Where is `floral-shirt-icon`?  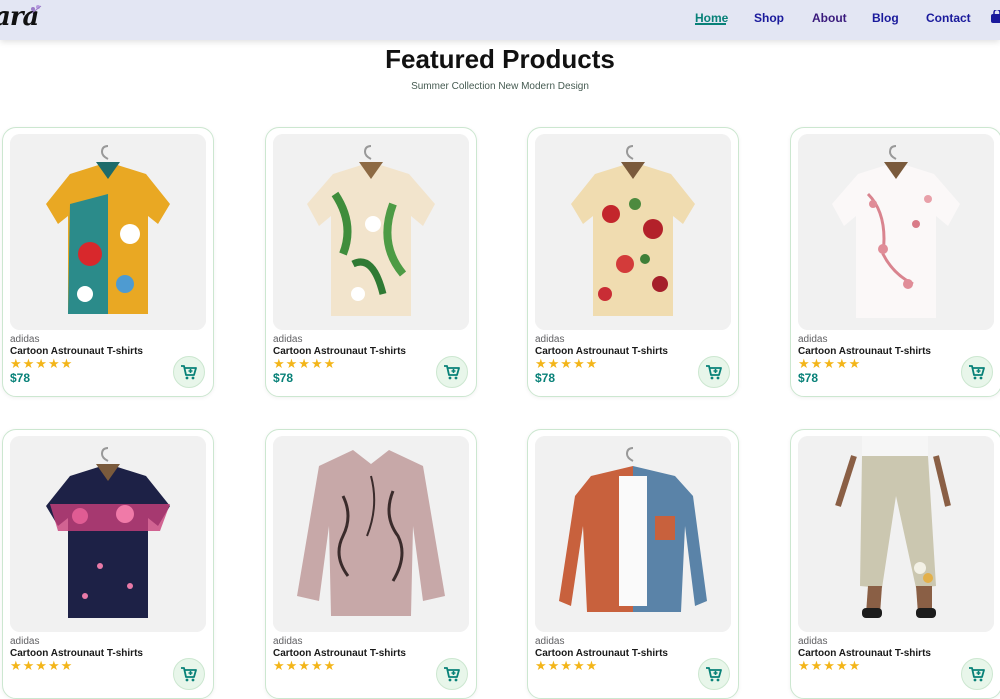
floral-shirt-icon is located at coordinates (371, 232).